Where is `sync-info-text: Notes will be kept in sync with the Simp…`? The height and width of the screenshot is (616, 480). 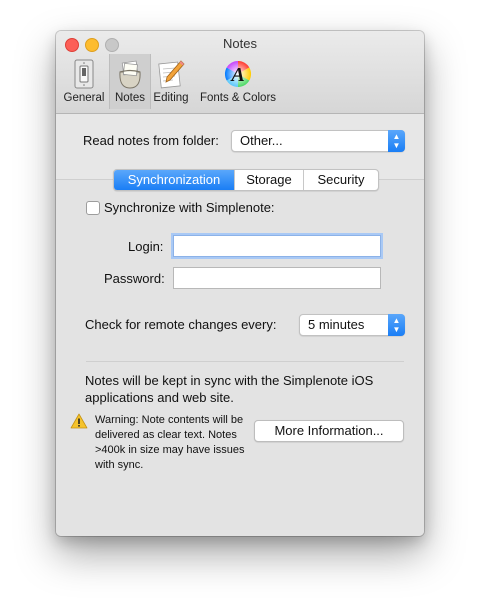 sync-info-text: Notes will be kept in sync with the Simp… is located at coordinates (229, 389).